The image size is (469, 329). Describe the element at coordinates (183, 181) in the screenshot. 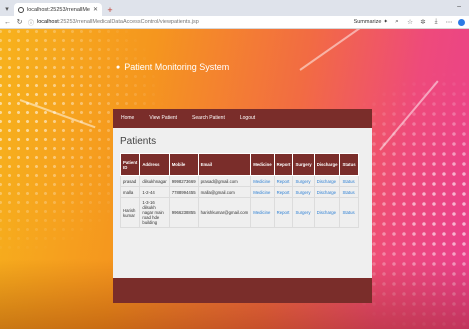

I see `cell-mobile: 9998273669` at that location.